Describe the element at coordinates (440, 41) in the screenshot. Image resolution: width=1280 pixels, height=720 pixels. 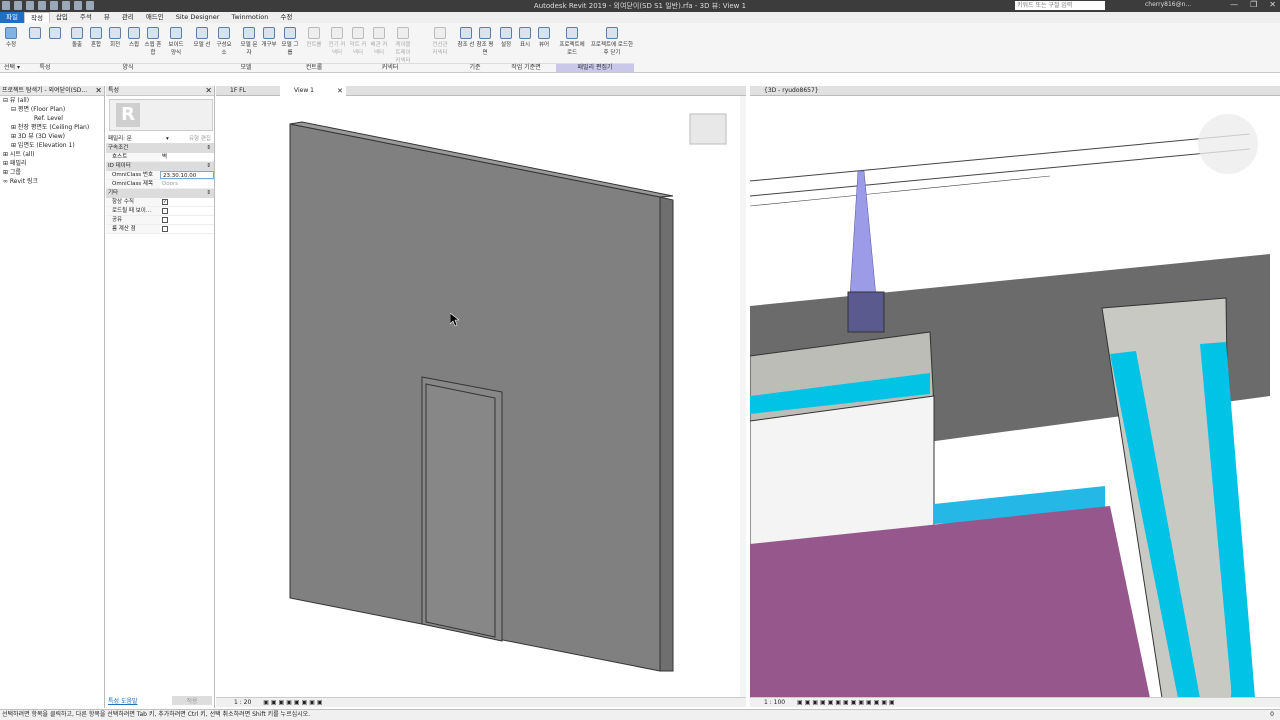
I see `conduit-connector-button: 전선관 커넥터` at that location.